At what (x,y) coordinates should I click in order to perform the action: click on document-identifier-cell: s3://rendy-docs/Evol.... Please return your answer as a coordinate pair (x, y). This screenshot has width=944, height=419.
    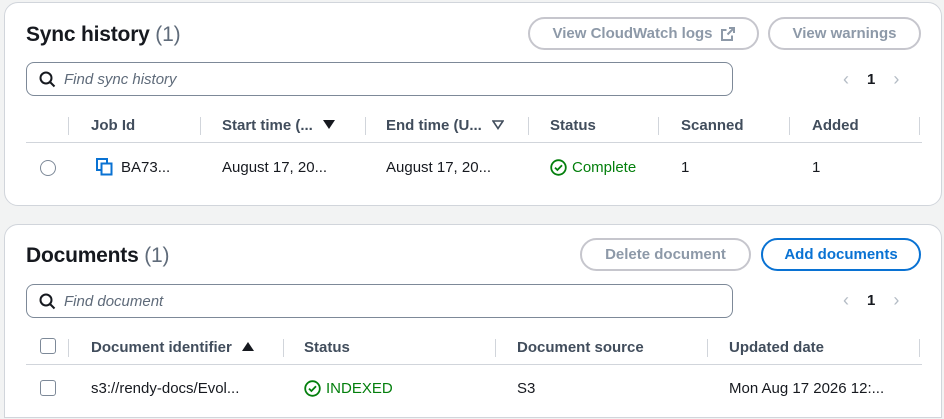
    Looking at the image, I should click on (165, 388).